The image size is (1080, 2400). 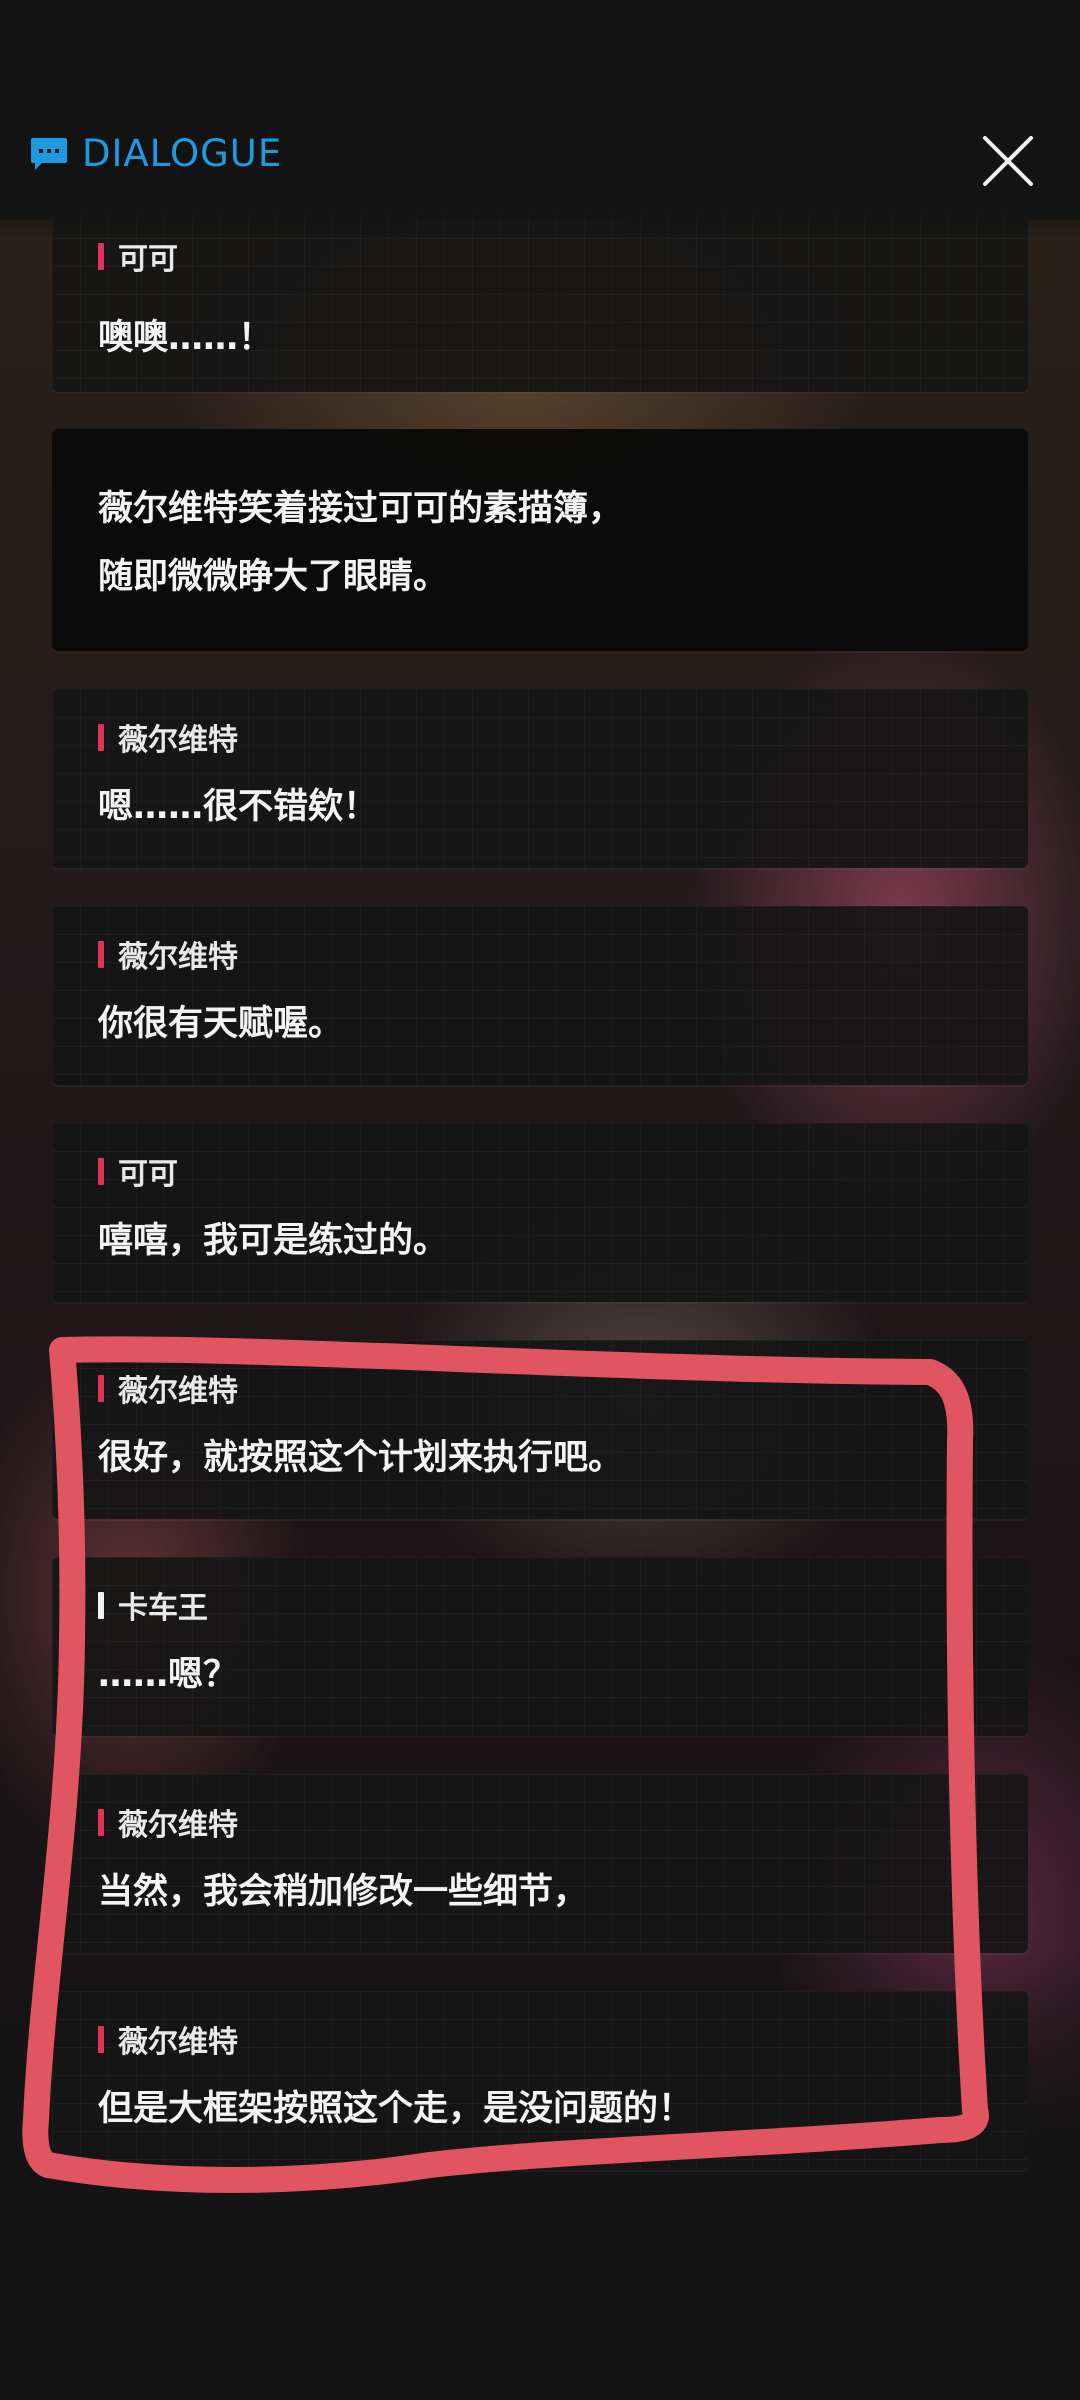 What do you see at coordinates (186, 338) in the screenshot?
I see `dialogue-text: 噢噢……！` at bounding box center [186, 338].